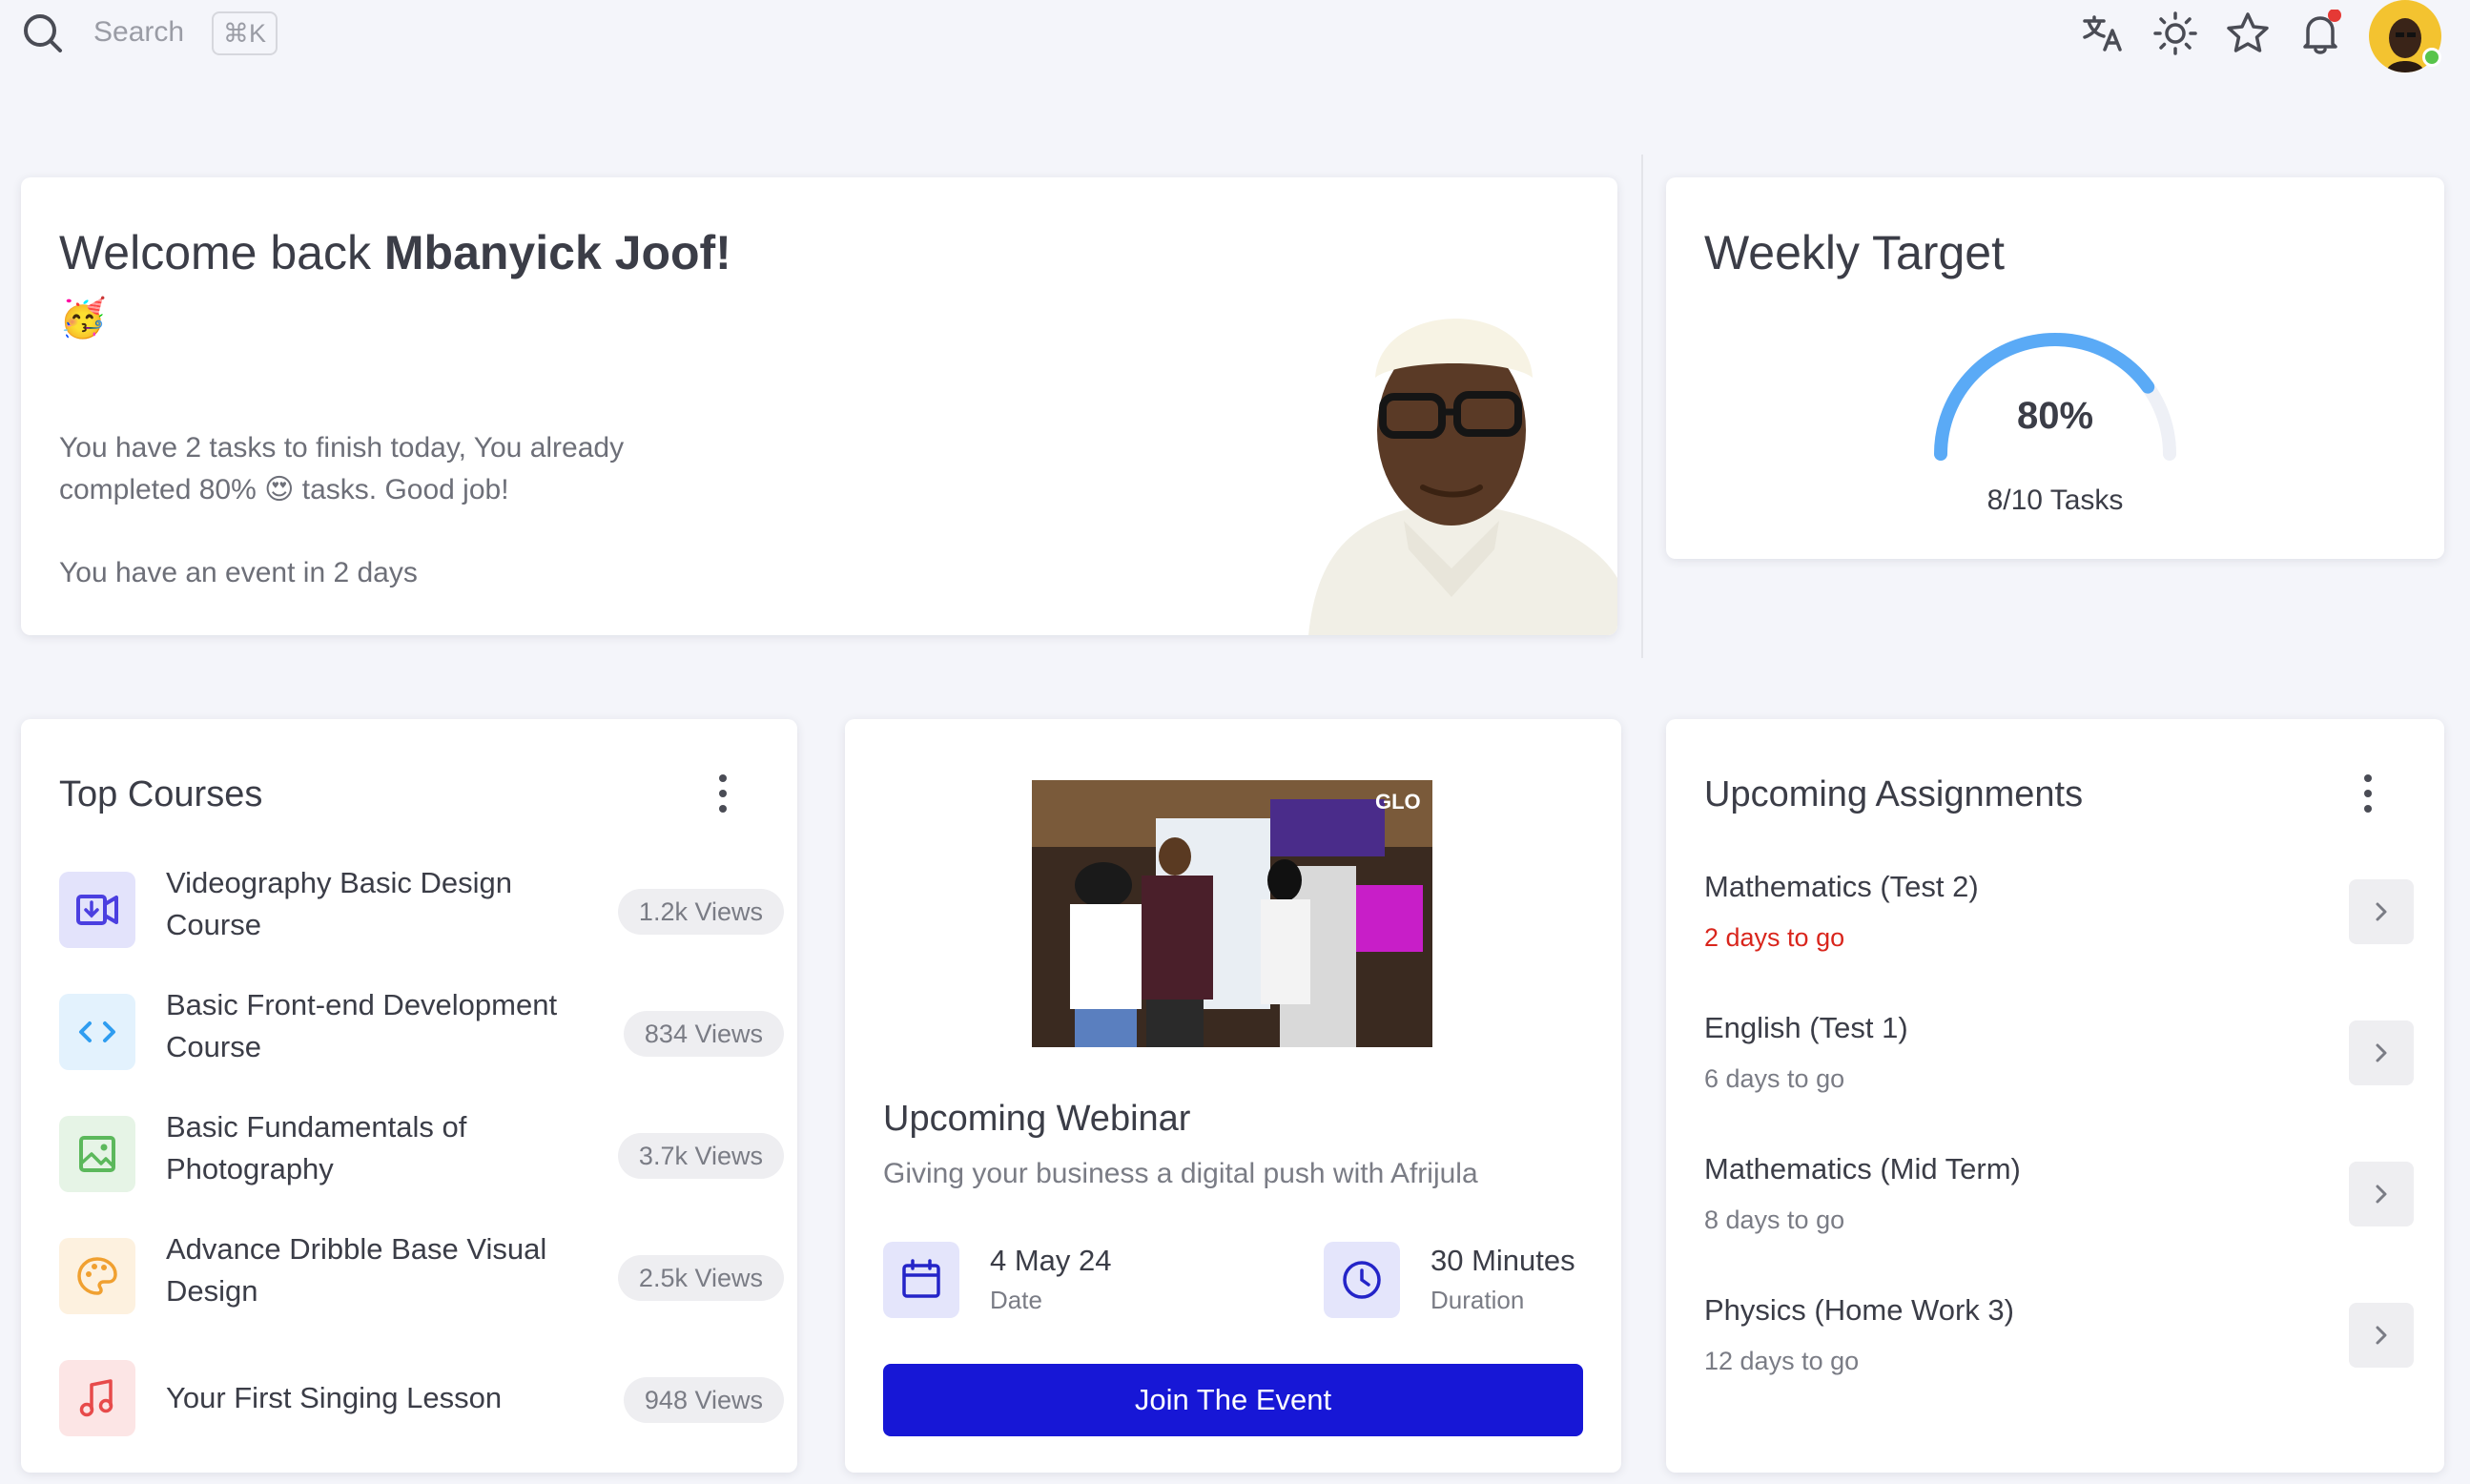  Describe the element at coordinates (97, 910) in the screenshot. I see `video-icon` at that location.